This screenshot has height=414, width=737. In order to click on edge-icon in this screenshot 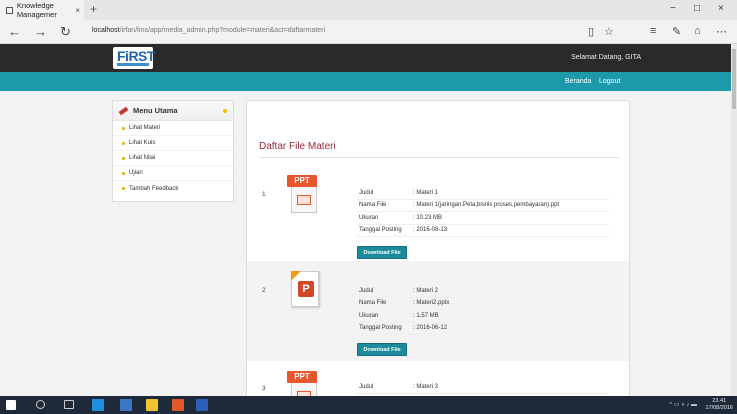, I will do `click(98, 405)`.